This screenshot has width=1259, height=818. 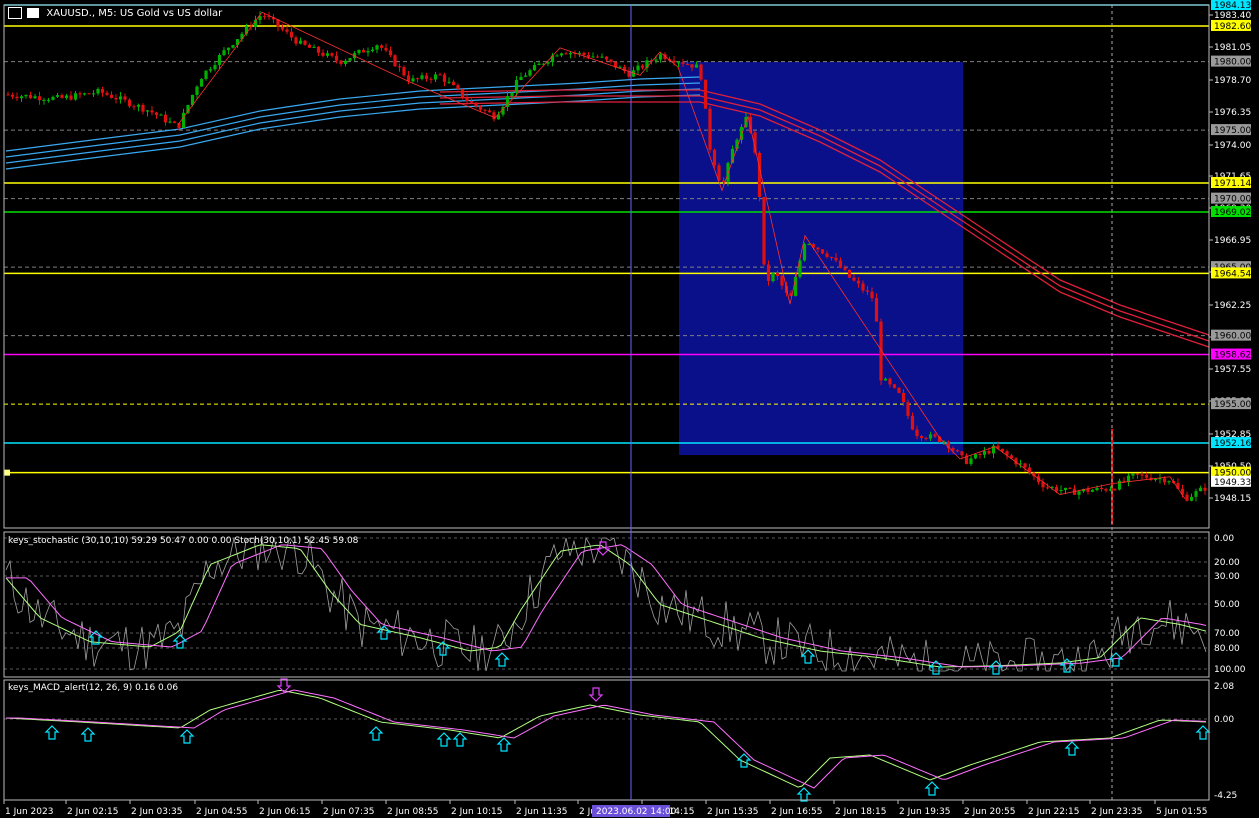 I want to click on level-price-label: 1958.62, so click(x=1232, y=356).